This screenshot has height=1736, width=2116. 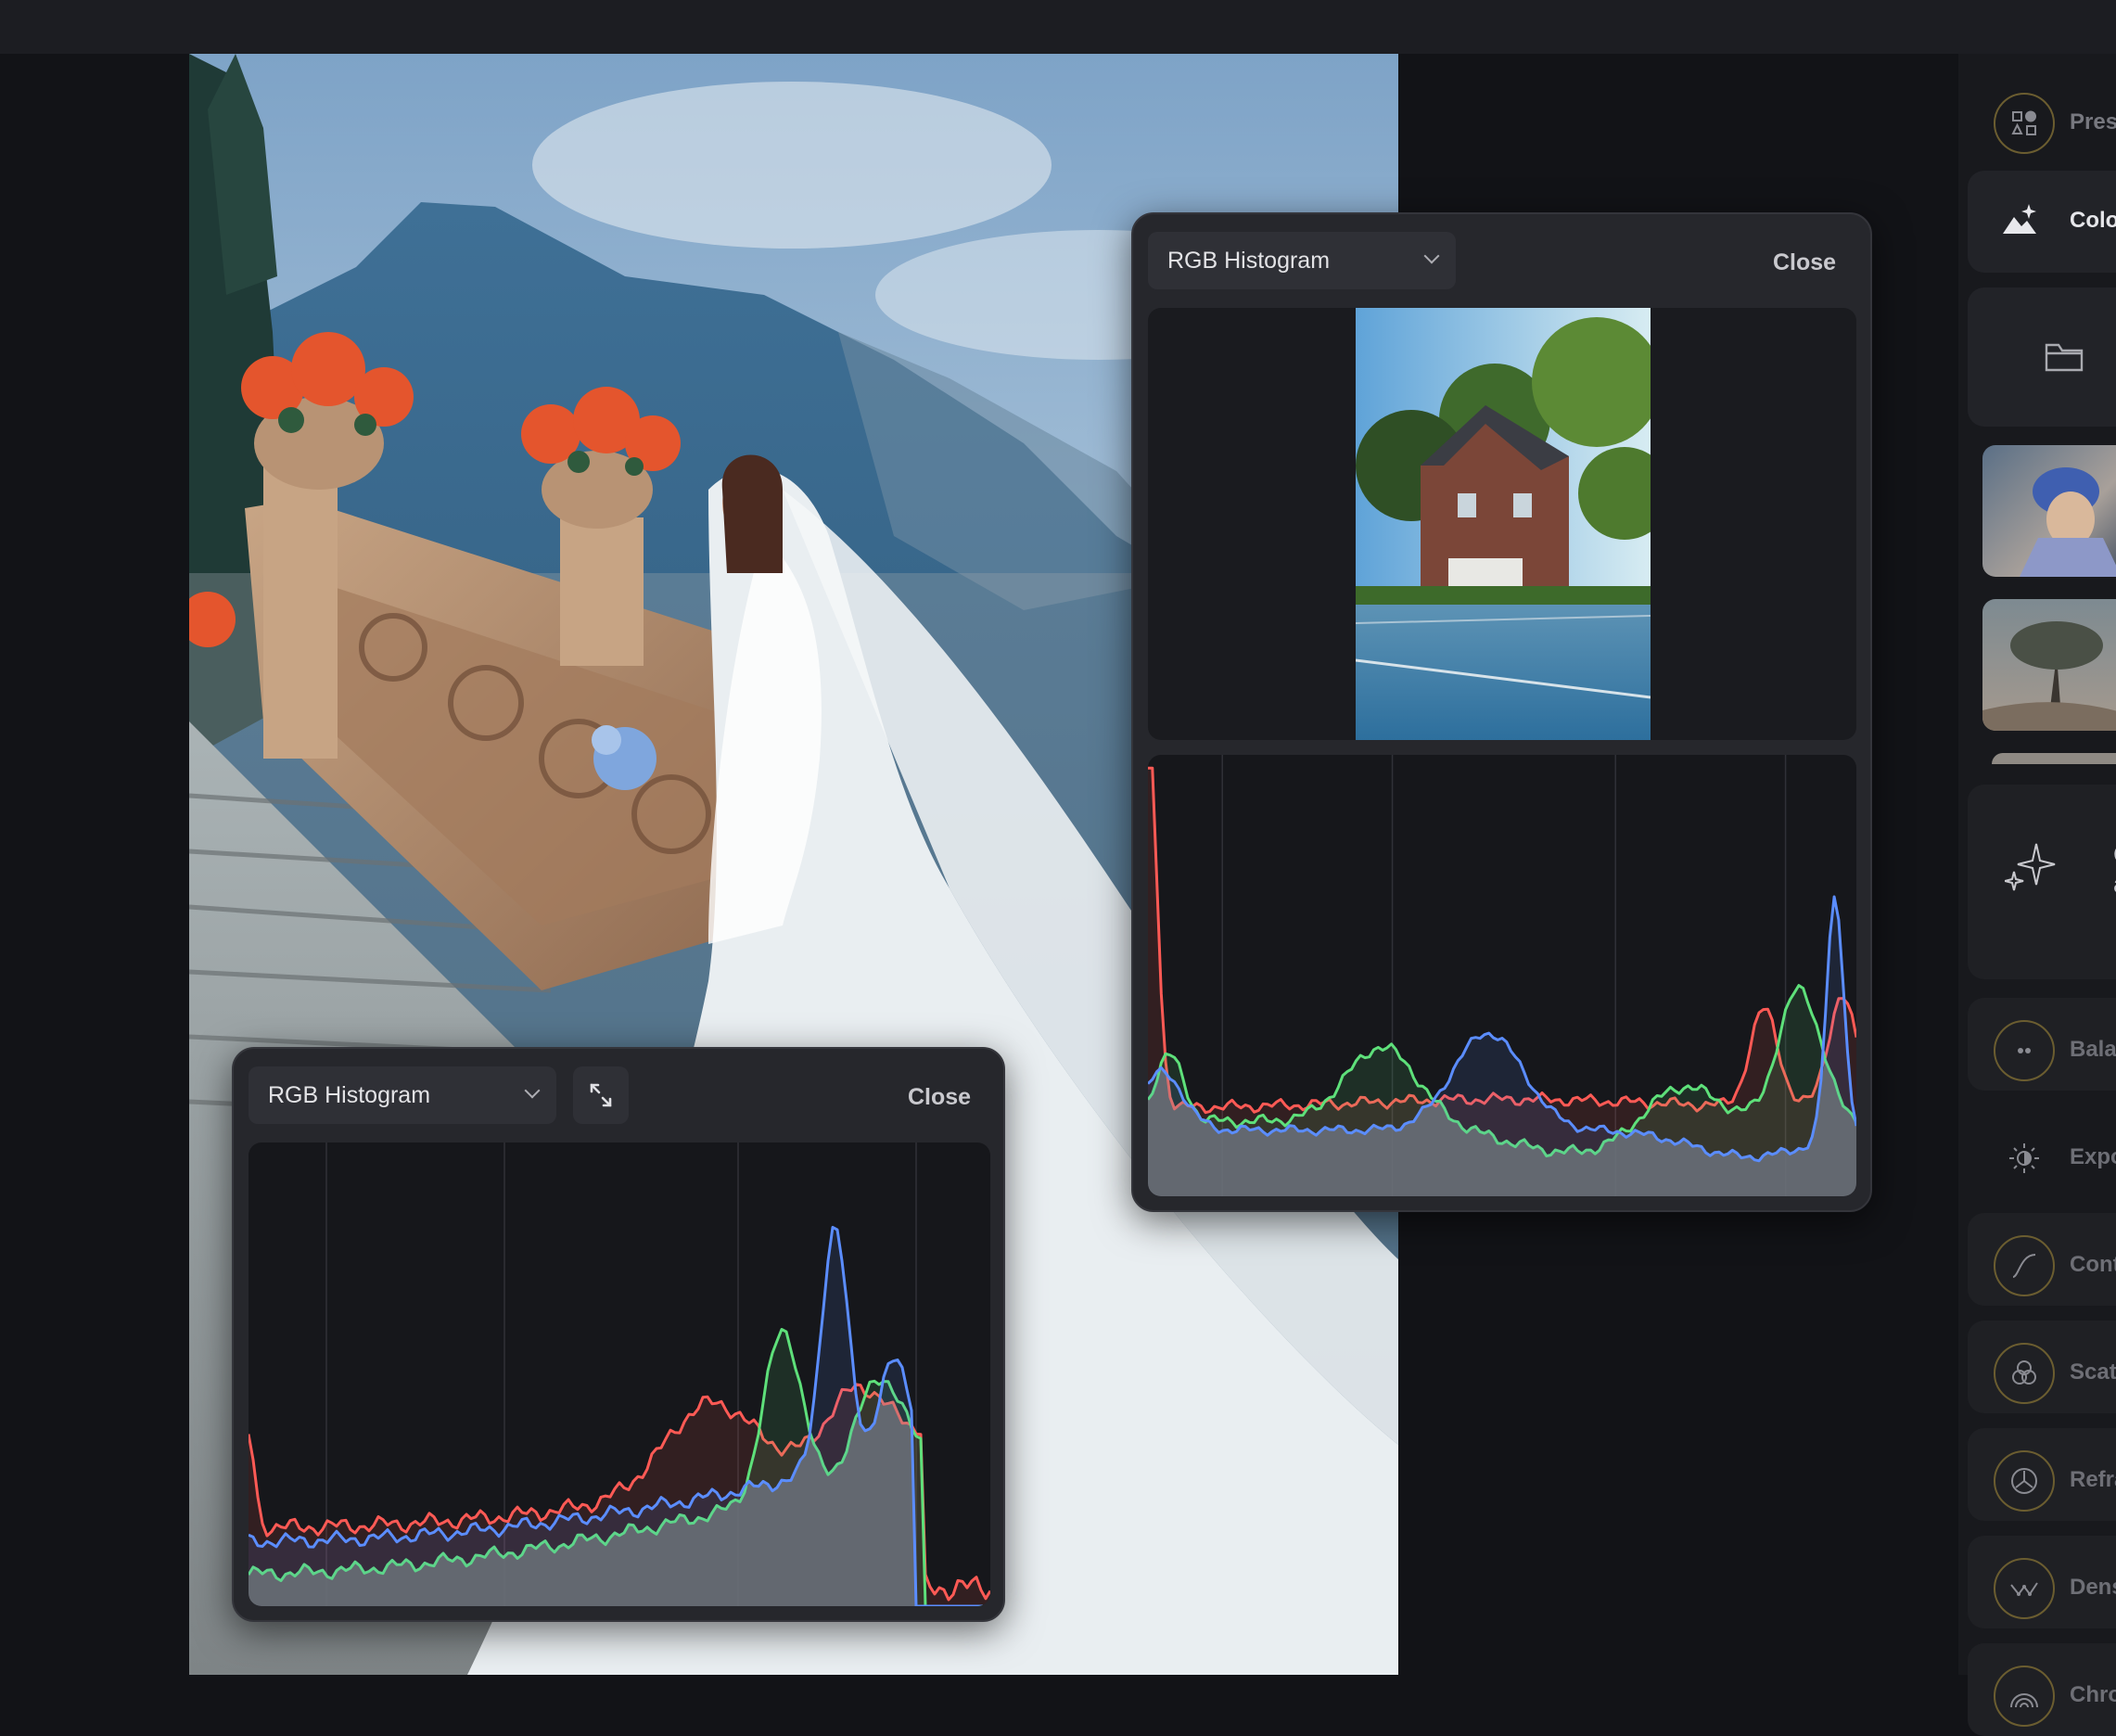 I want to click on expand-icon, so click(x=601, y=1095).